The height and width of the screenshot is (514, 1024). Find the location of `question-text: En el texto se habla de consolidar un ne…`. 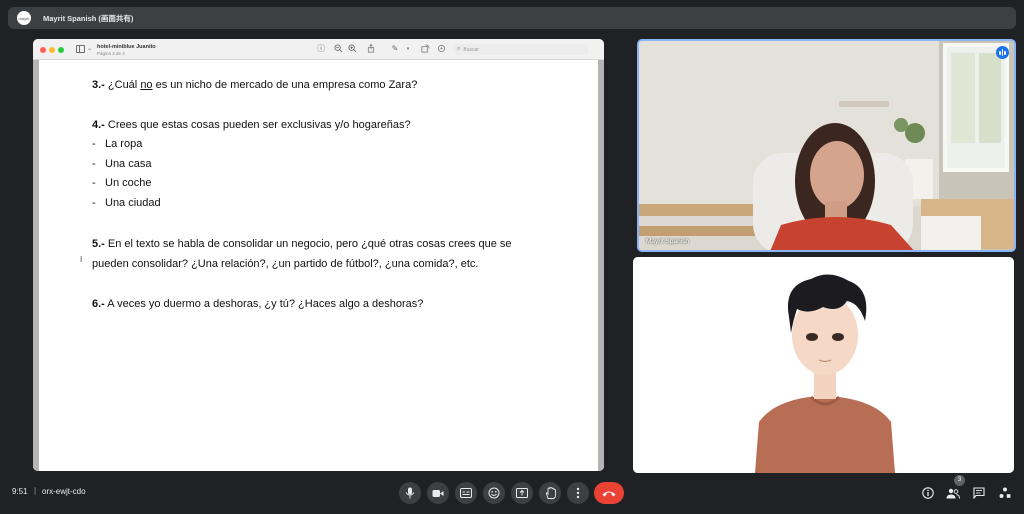

question-text: En el texto se habla de consolidar un ne… is located at coordinates (308, 244).